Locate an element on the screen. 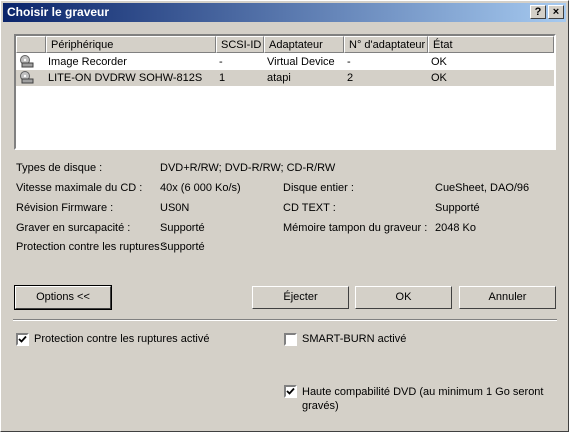  underrun-protection-checkbox is located at coordinates (22, 339).